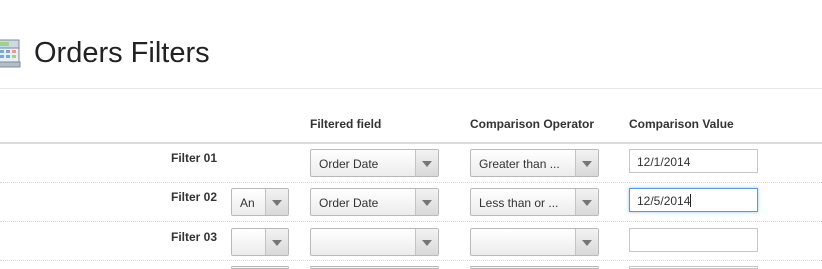 Image resolution: width=822 pixels, height=269 pixels. Describe the element at coordinates (664, 162) in the screenshot. I see `comparison-value-text: 12/1/2014` at that location.